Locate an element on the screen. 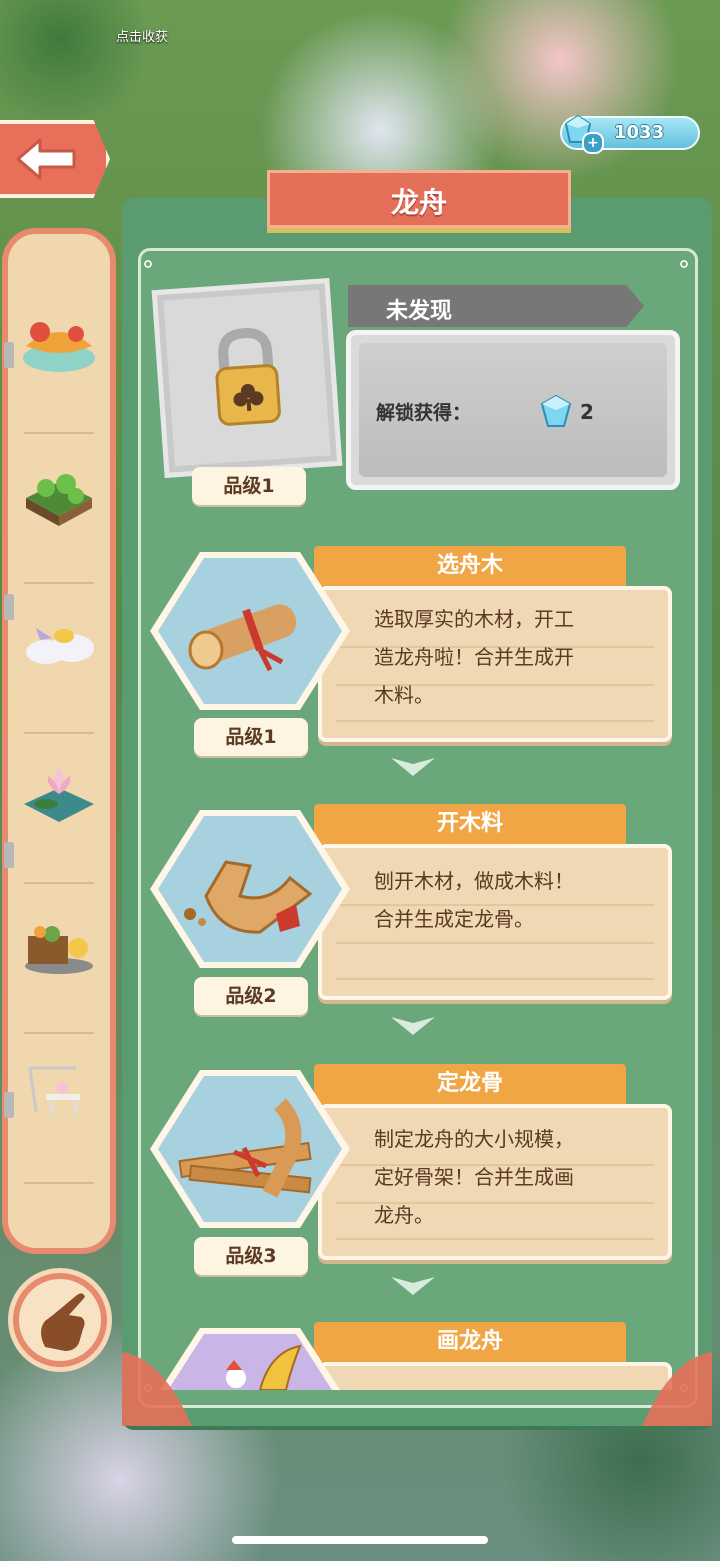 This screenshot has width=720, height=1561. item-grade-badge: 品级3 is located at coordinates (251, 1256).